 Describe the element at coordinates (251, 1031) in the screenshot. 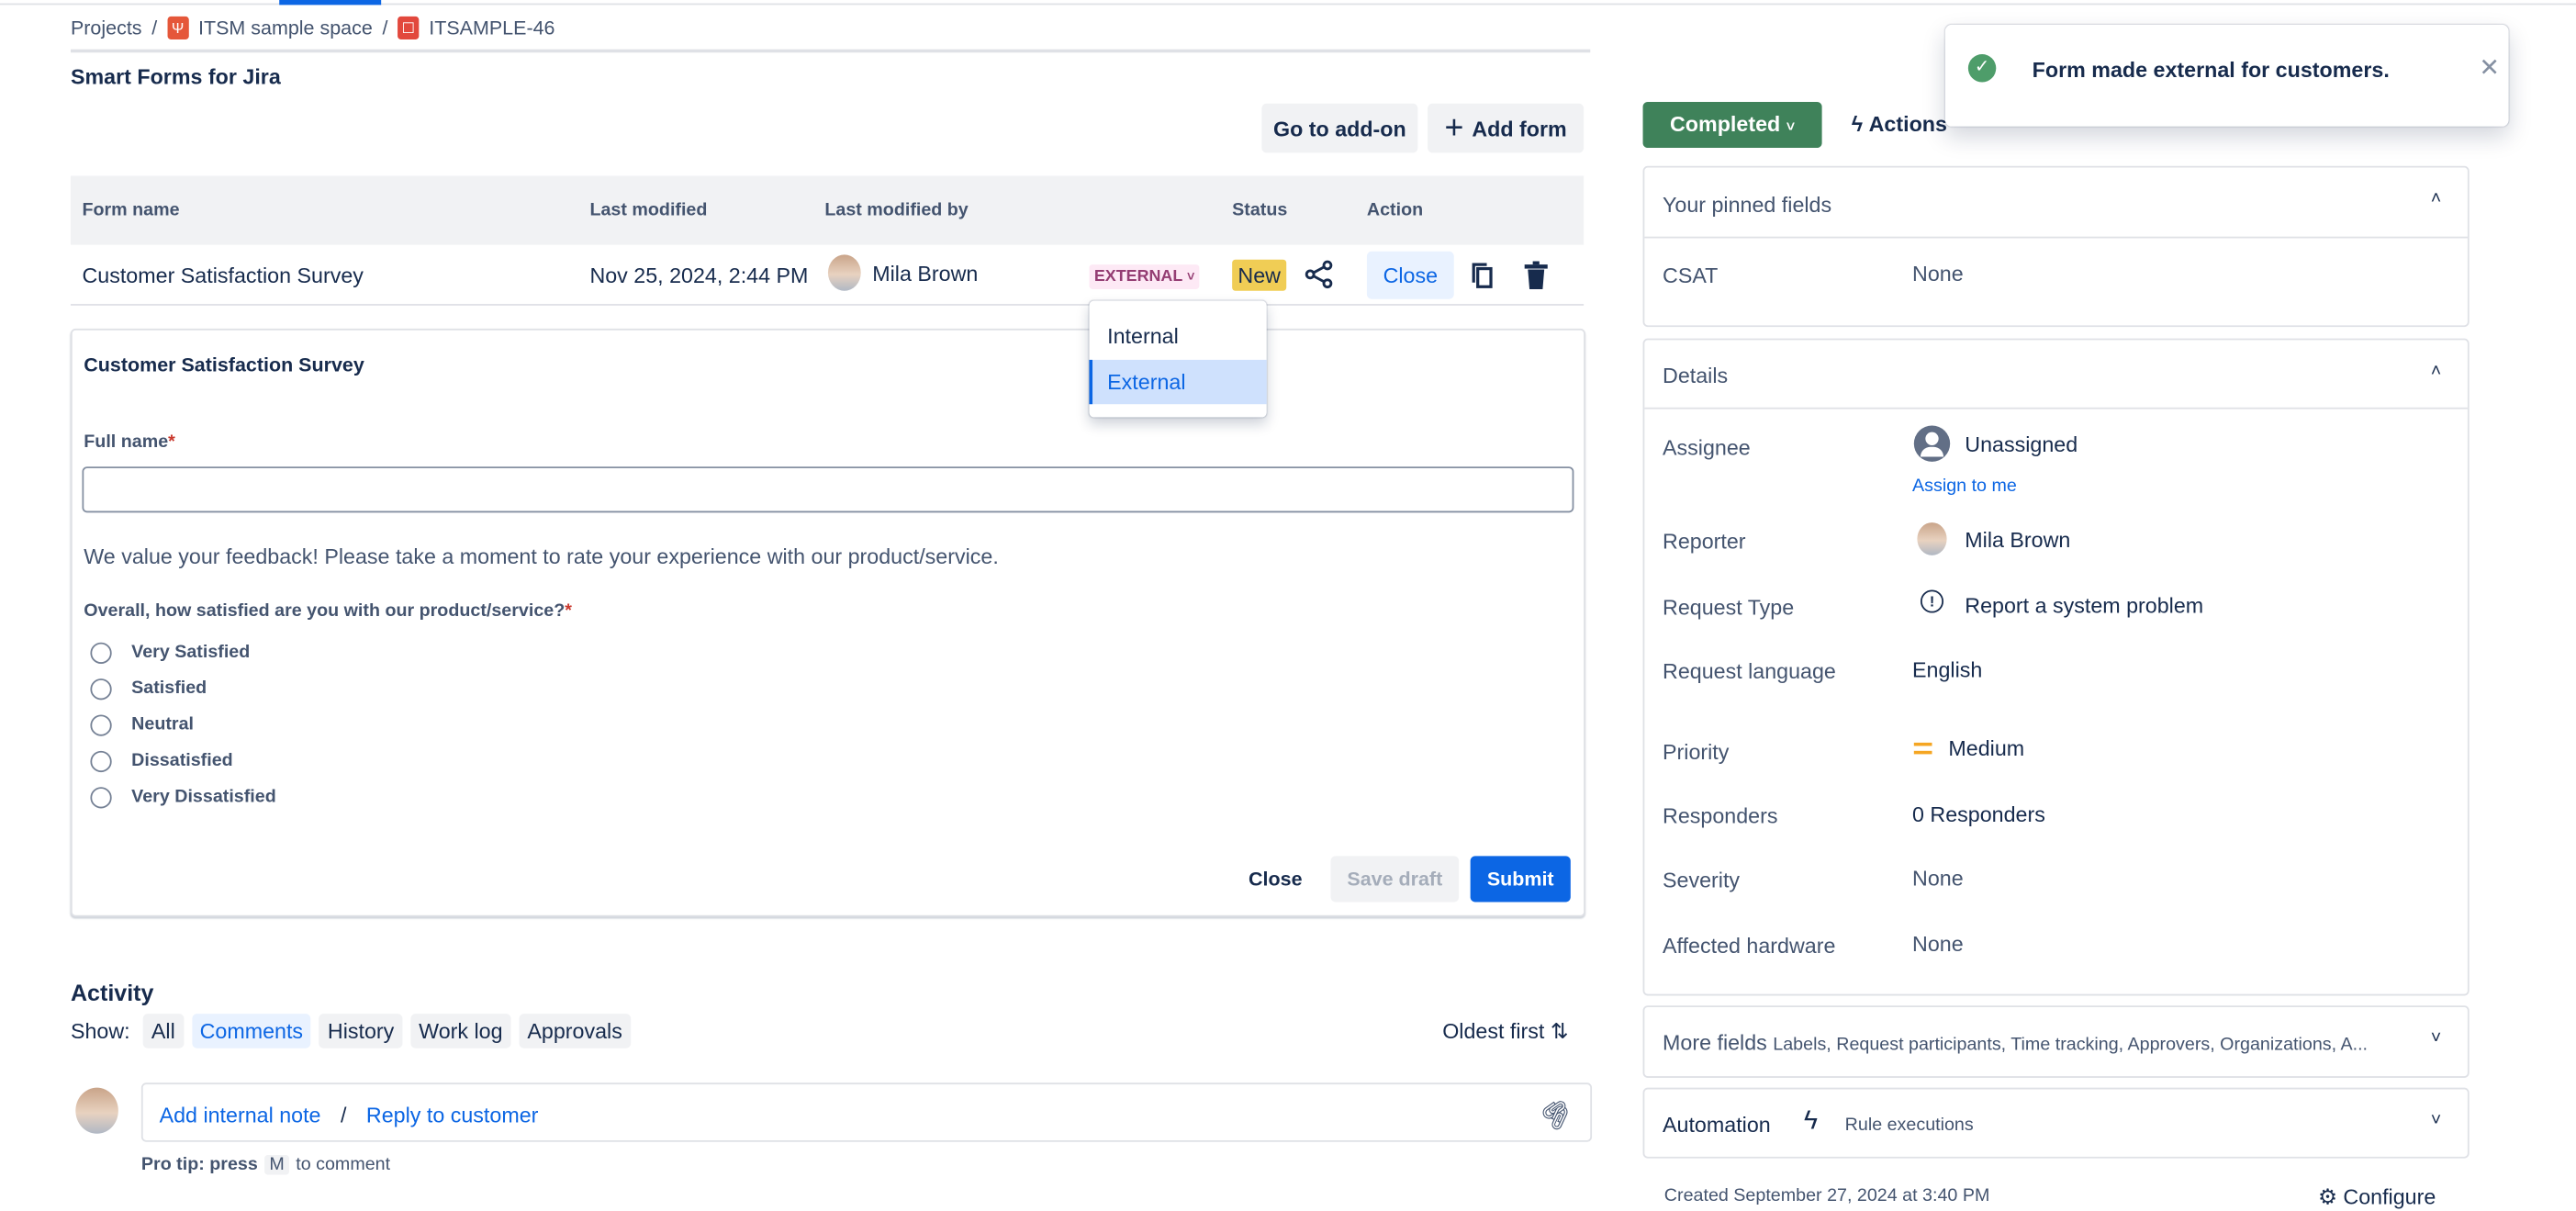

I see `filter-comments: Comments` at that location.